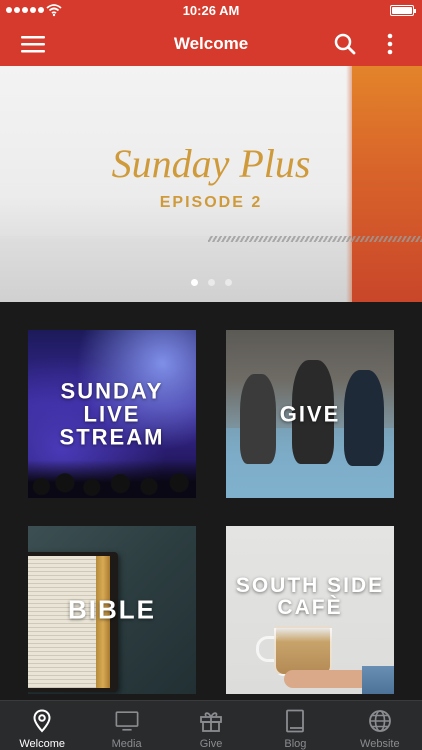 The height and width of the screenshot is (750, 422). What do you see at coordinates (126, 744) in the screenshot?
I see `tab-label: Media` at bounding box center [126, 744].